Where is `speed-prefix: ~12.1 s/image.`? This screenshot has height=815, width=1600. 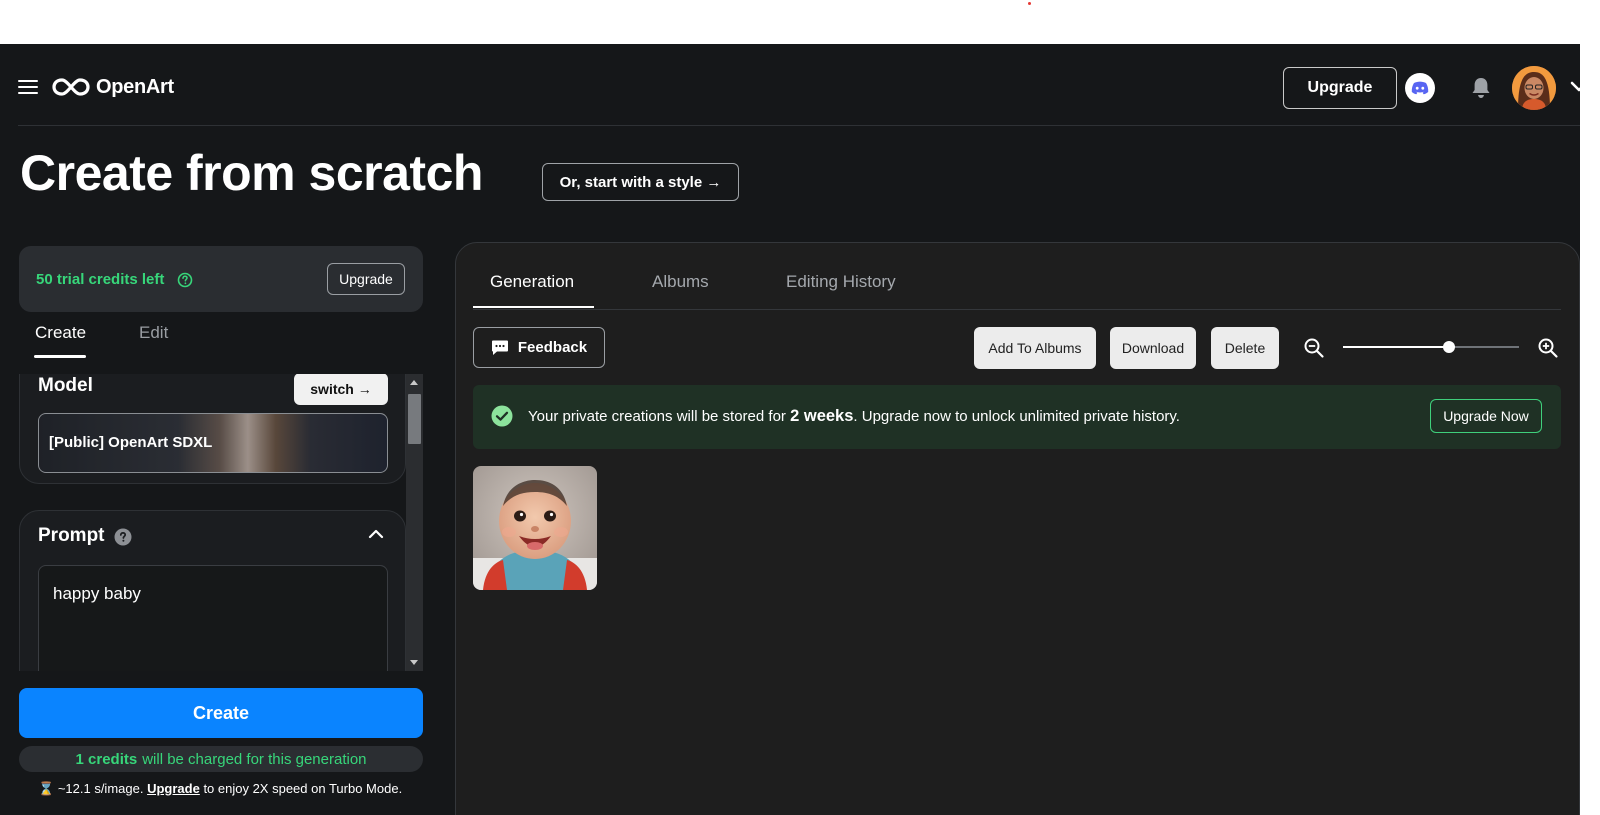 speed-prefix: ~12.1 s/image. is located at coordinates (100, 788).